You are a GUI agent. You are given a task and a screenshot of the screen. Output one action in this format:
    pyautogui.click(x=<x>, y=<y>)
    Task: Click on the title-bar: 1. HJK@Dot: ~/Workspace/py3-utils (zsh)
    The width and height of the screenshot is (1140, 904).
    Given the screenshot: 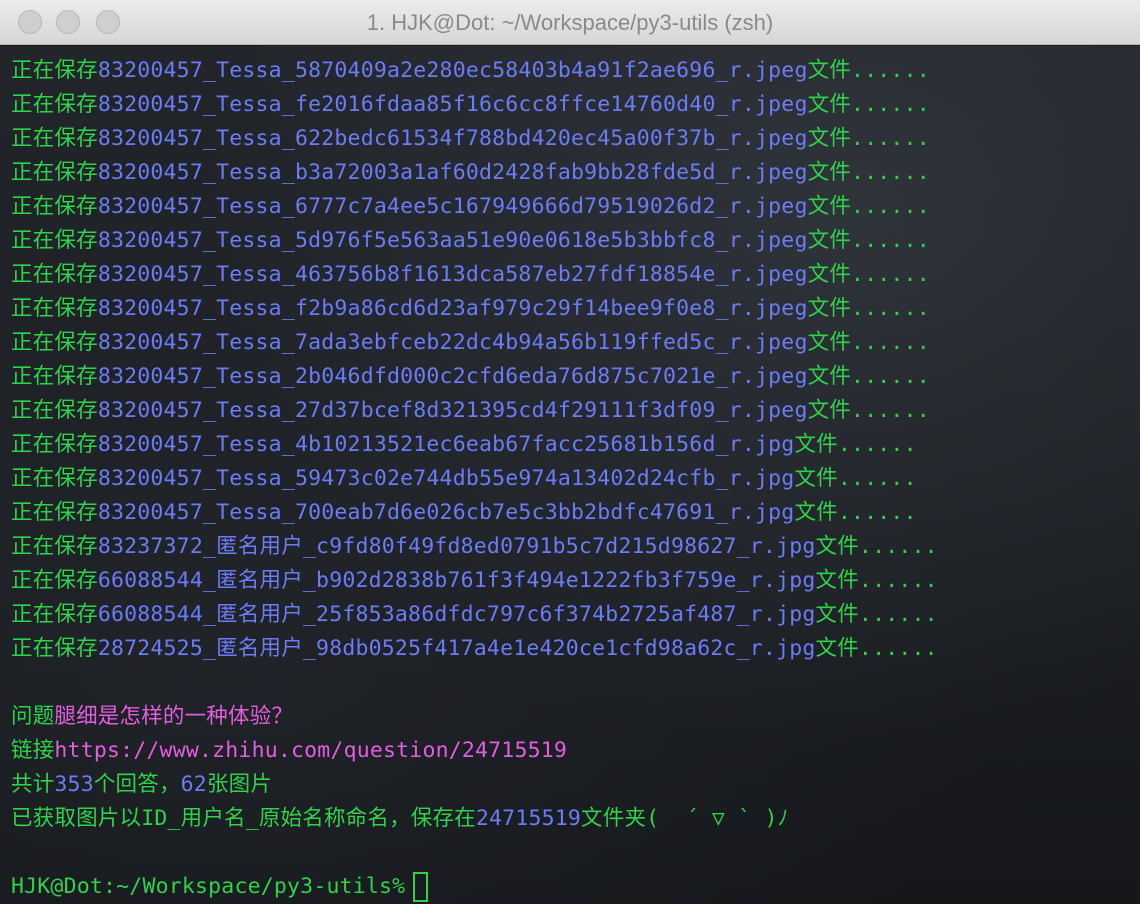 What is the action you would take?
    pyautogui.click(x=570, y=22)
    